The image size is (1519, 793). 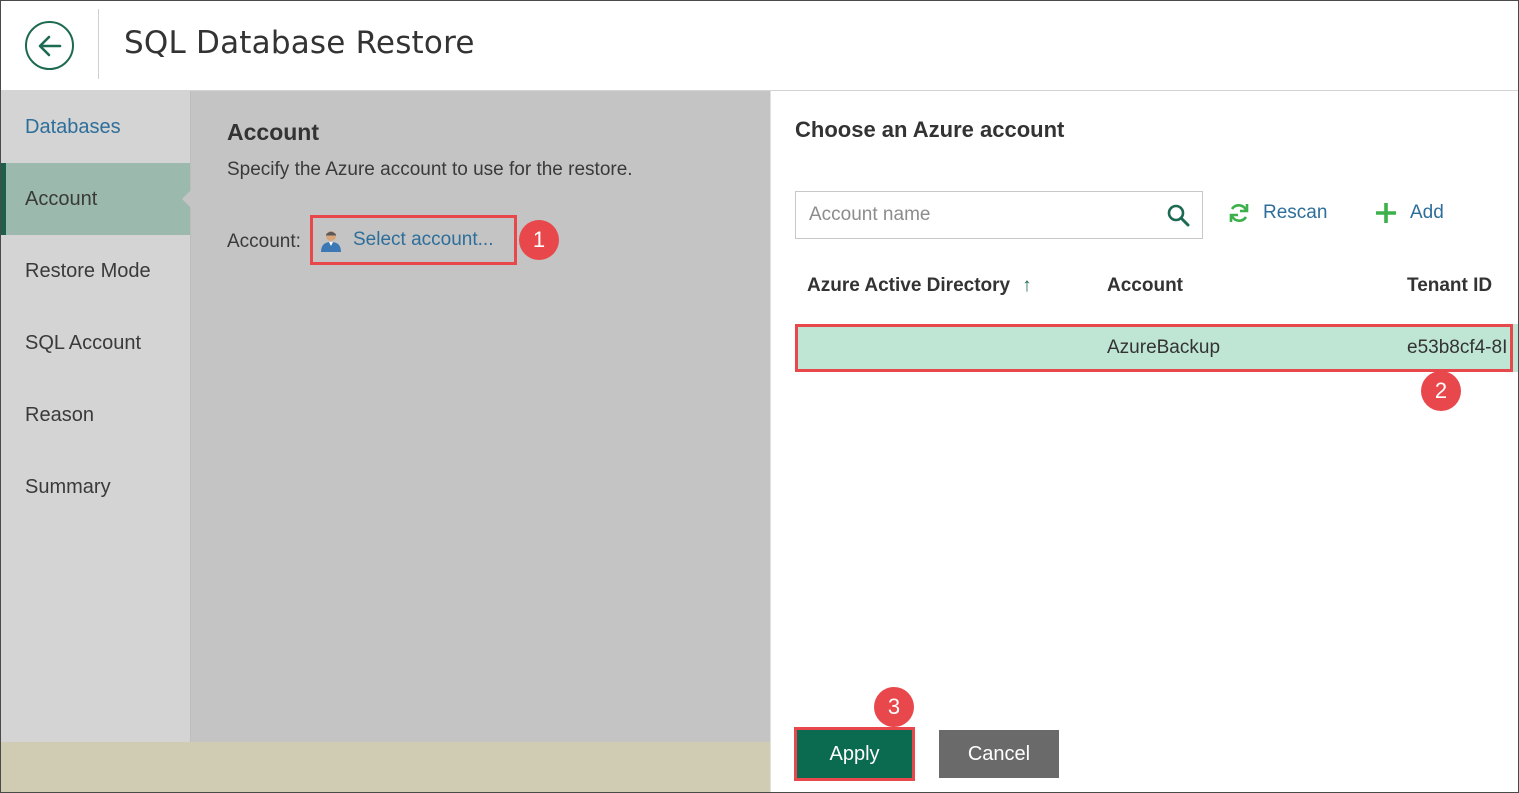 I want to click on nav-item-reason: Reason, so click(x=95, y=415).